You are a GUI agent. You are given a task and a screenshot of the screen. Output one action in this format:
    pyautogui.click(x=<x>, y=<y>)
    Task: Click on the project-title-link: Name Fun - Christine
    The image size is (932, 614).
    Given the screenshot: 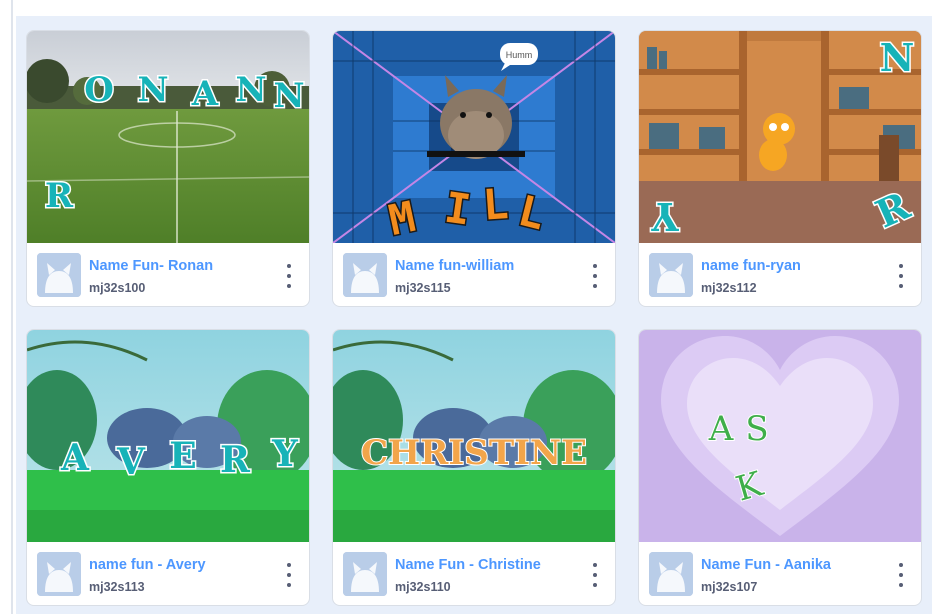 What is the action you would take?
    pyautogui.click(x=468, y=565)
    